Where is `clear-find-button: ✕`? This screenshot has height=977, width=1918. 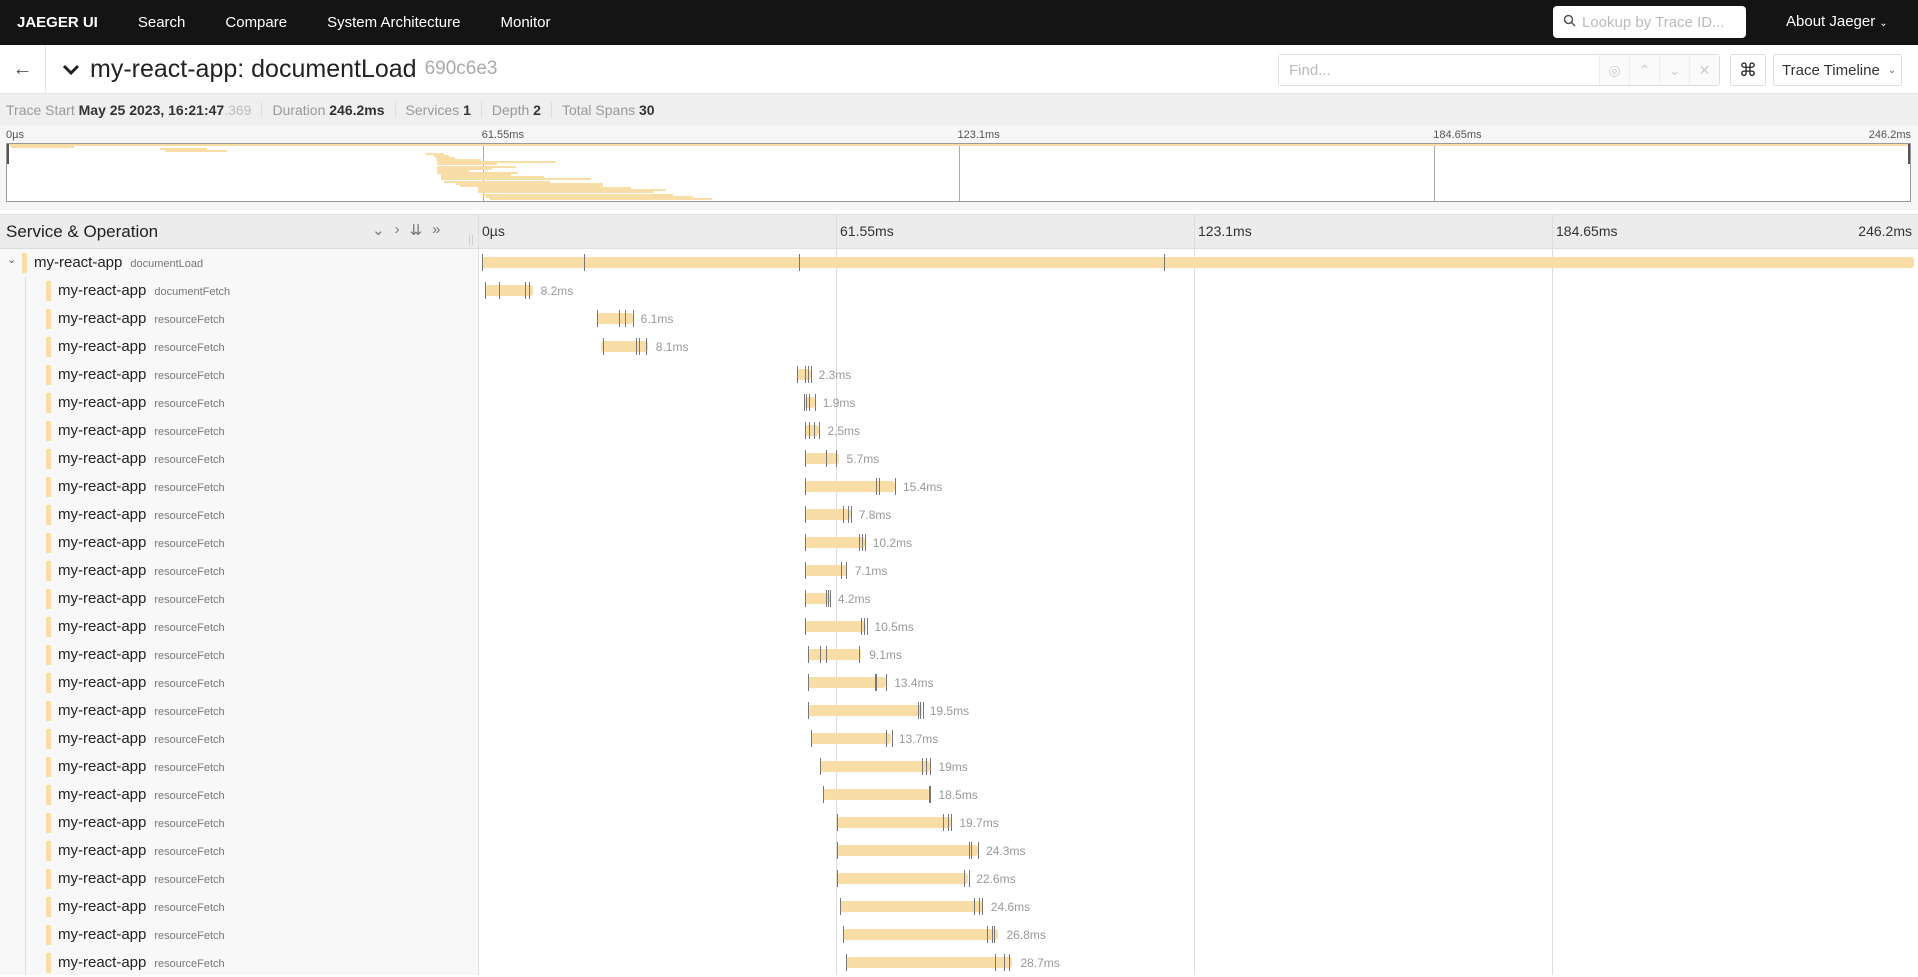 clear-find-button: ✕ is located at coordinates (1704, 70).